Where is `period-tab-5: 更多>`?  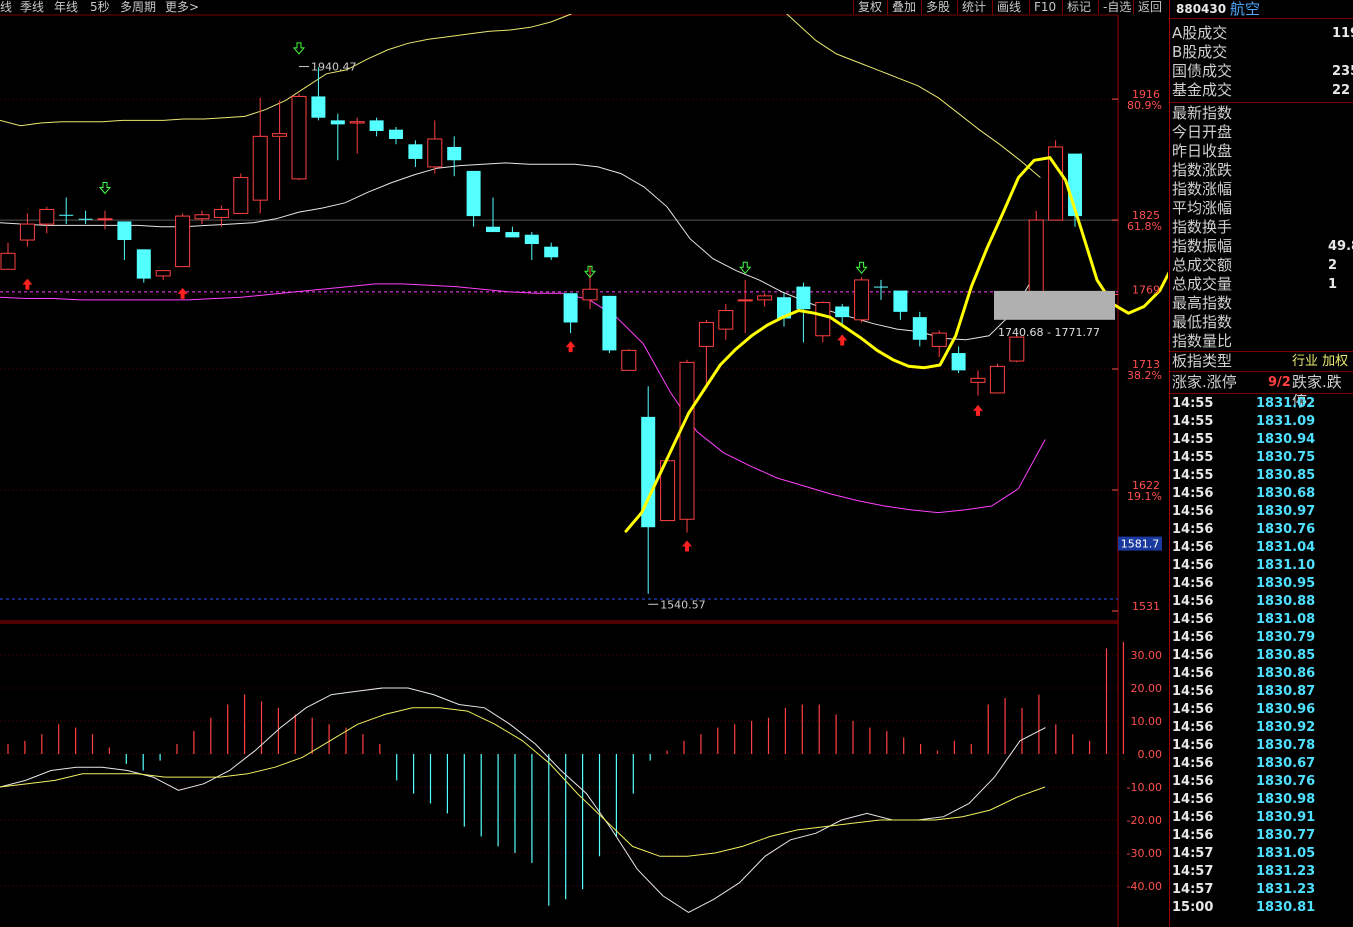 period-tab-5: 更多> is located at coordinates (182, 7).